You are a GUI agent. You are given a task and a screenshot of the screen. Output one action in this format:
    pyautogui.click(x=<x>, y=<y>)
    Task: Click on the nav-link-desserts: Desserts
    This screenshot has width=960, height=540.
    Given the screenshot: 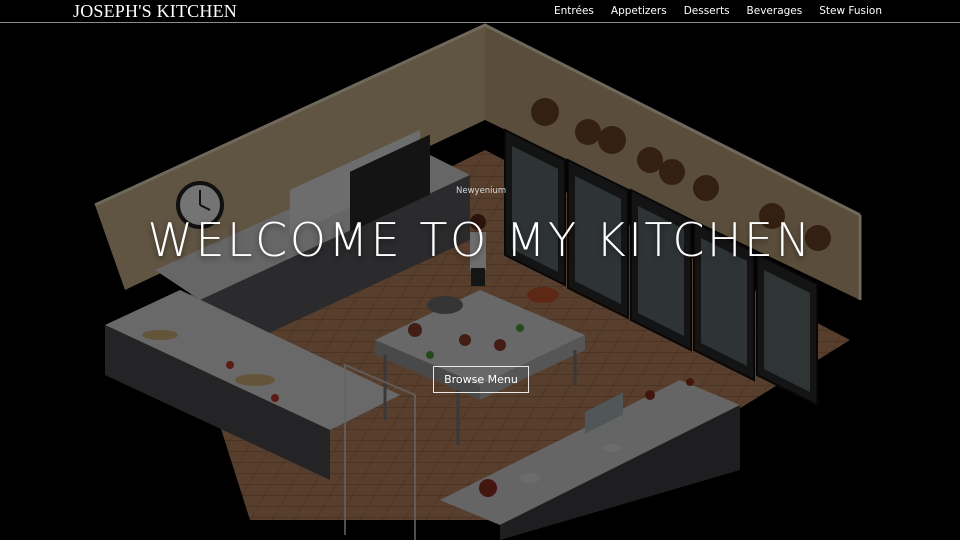 What is the action you would take?
    pyautogui.click(x=707, y=11)
    